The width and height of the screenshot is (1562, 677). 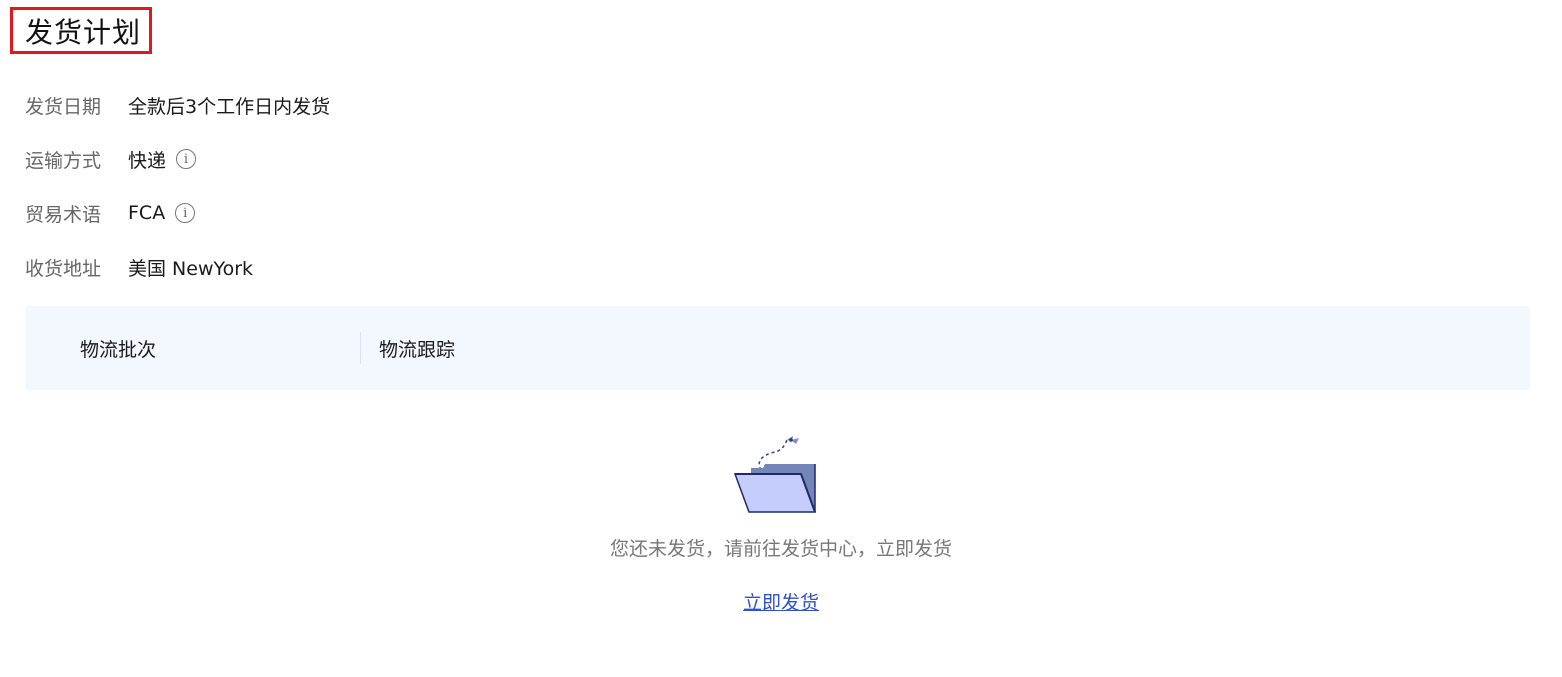 What do you see at coordinates (83, 32) in the screenshot?
I see `page-title-text: 发货计划` at bounding box center [83, 32].